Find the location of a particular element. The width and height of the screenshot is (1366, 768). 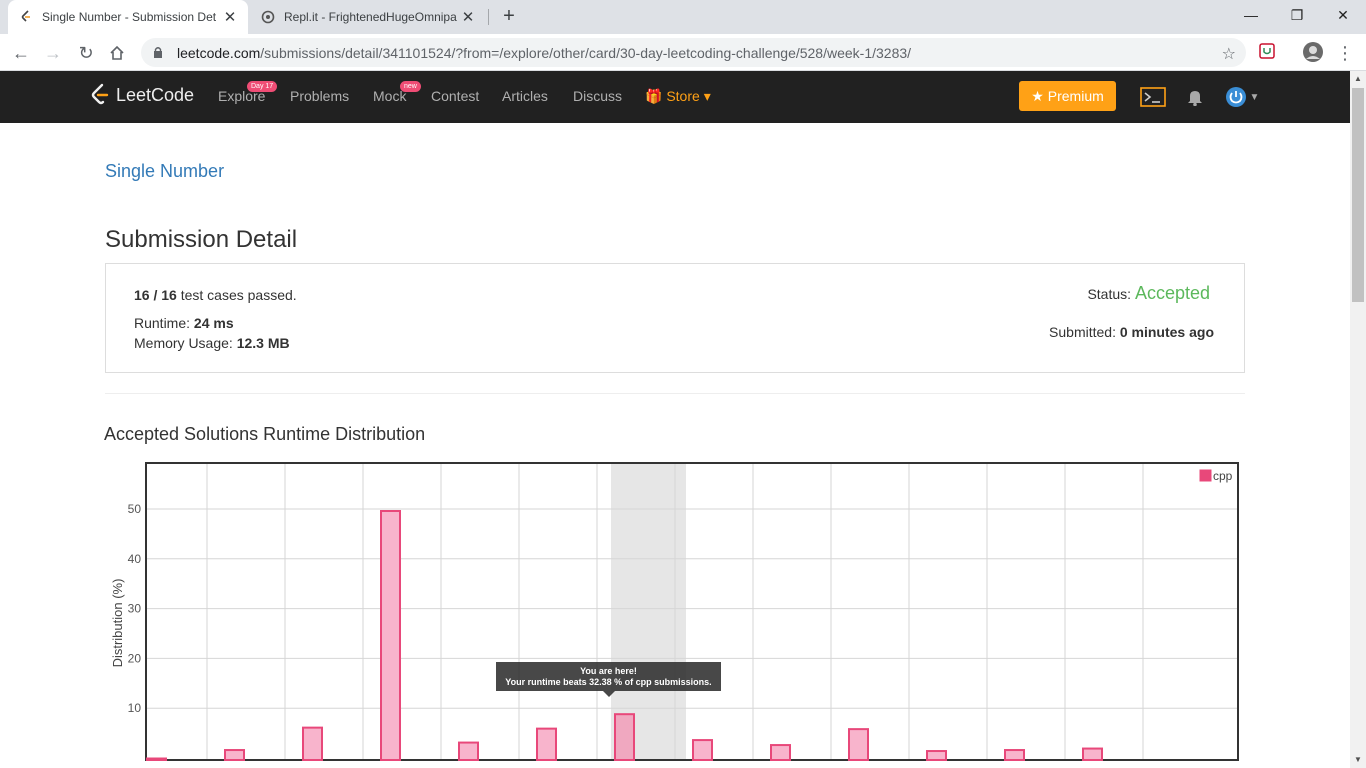

submitted-line: Submitted: 0 minutes ago is located at coordinates (1131, 332).